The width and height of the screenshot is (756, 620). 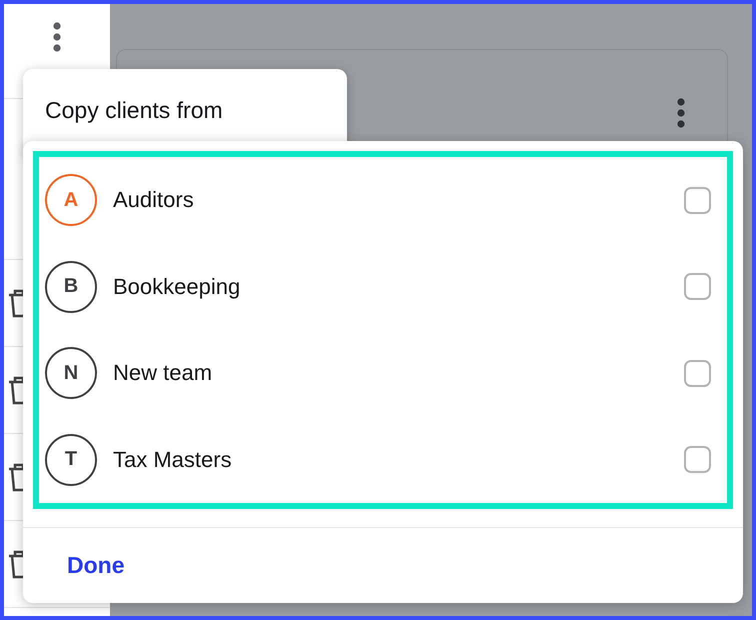 What do you see at coordinates (95, 565) in the screenshot?
I see `done-button: Done` at bounding box center [95, 565].